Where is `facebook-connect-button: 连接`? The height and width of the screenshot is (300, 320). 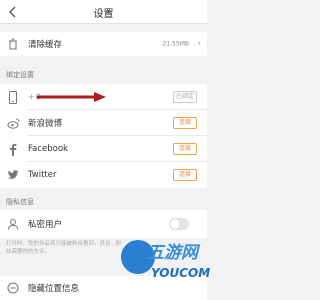 facebook-connect-button: 连接 is located at coordinates (185, 149).